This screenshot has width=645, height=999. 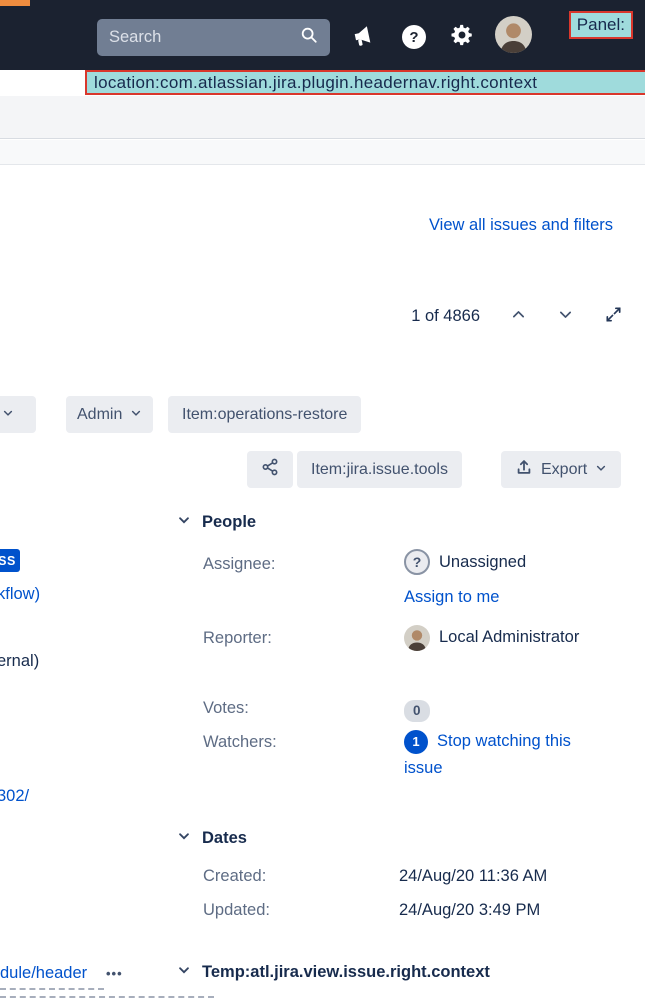 I want to click on search-input, so click(x=204, y=37).